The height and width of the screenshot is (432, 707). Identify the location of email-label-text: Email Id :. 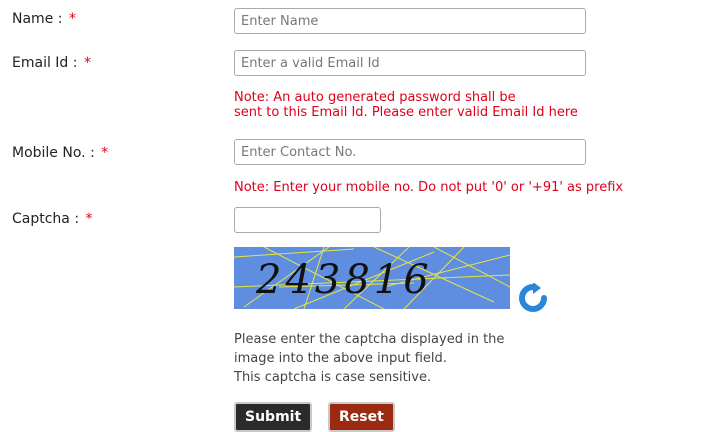
(45, 63).